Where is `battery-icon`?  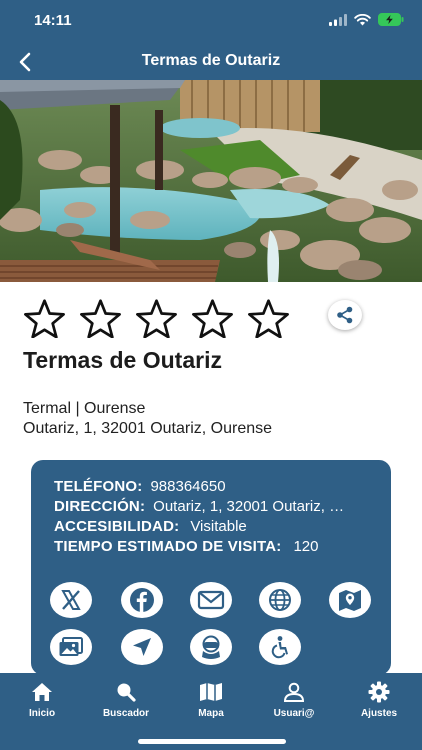
battery-icon is located at coordinates (391, 19).